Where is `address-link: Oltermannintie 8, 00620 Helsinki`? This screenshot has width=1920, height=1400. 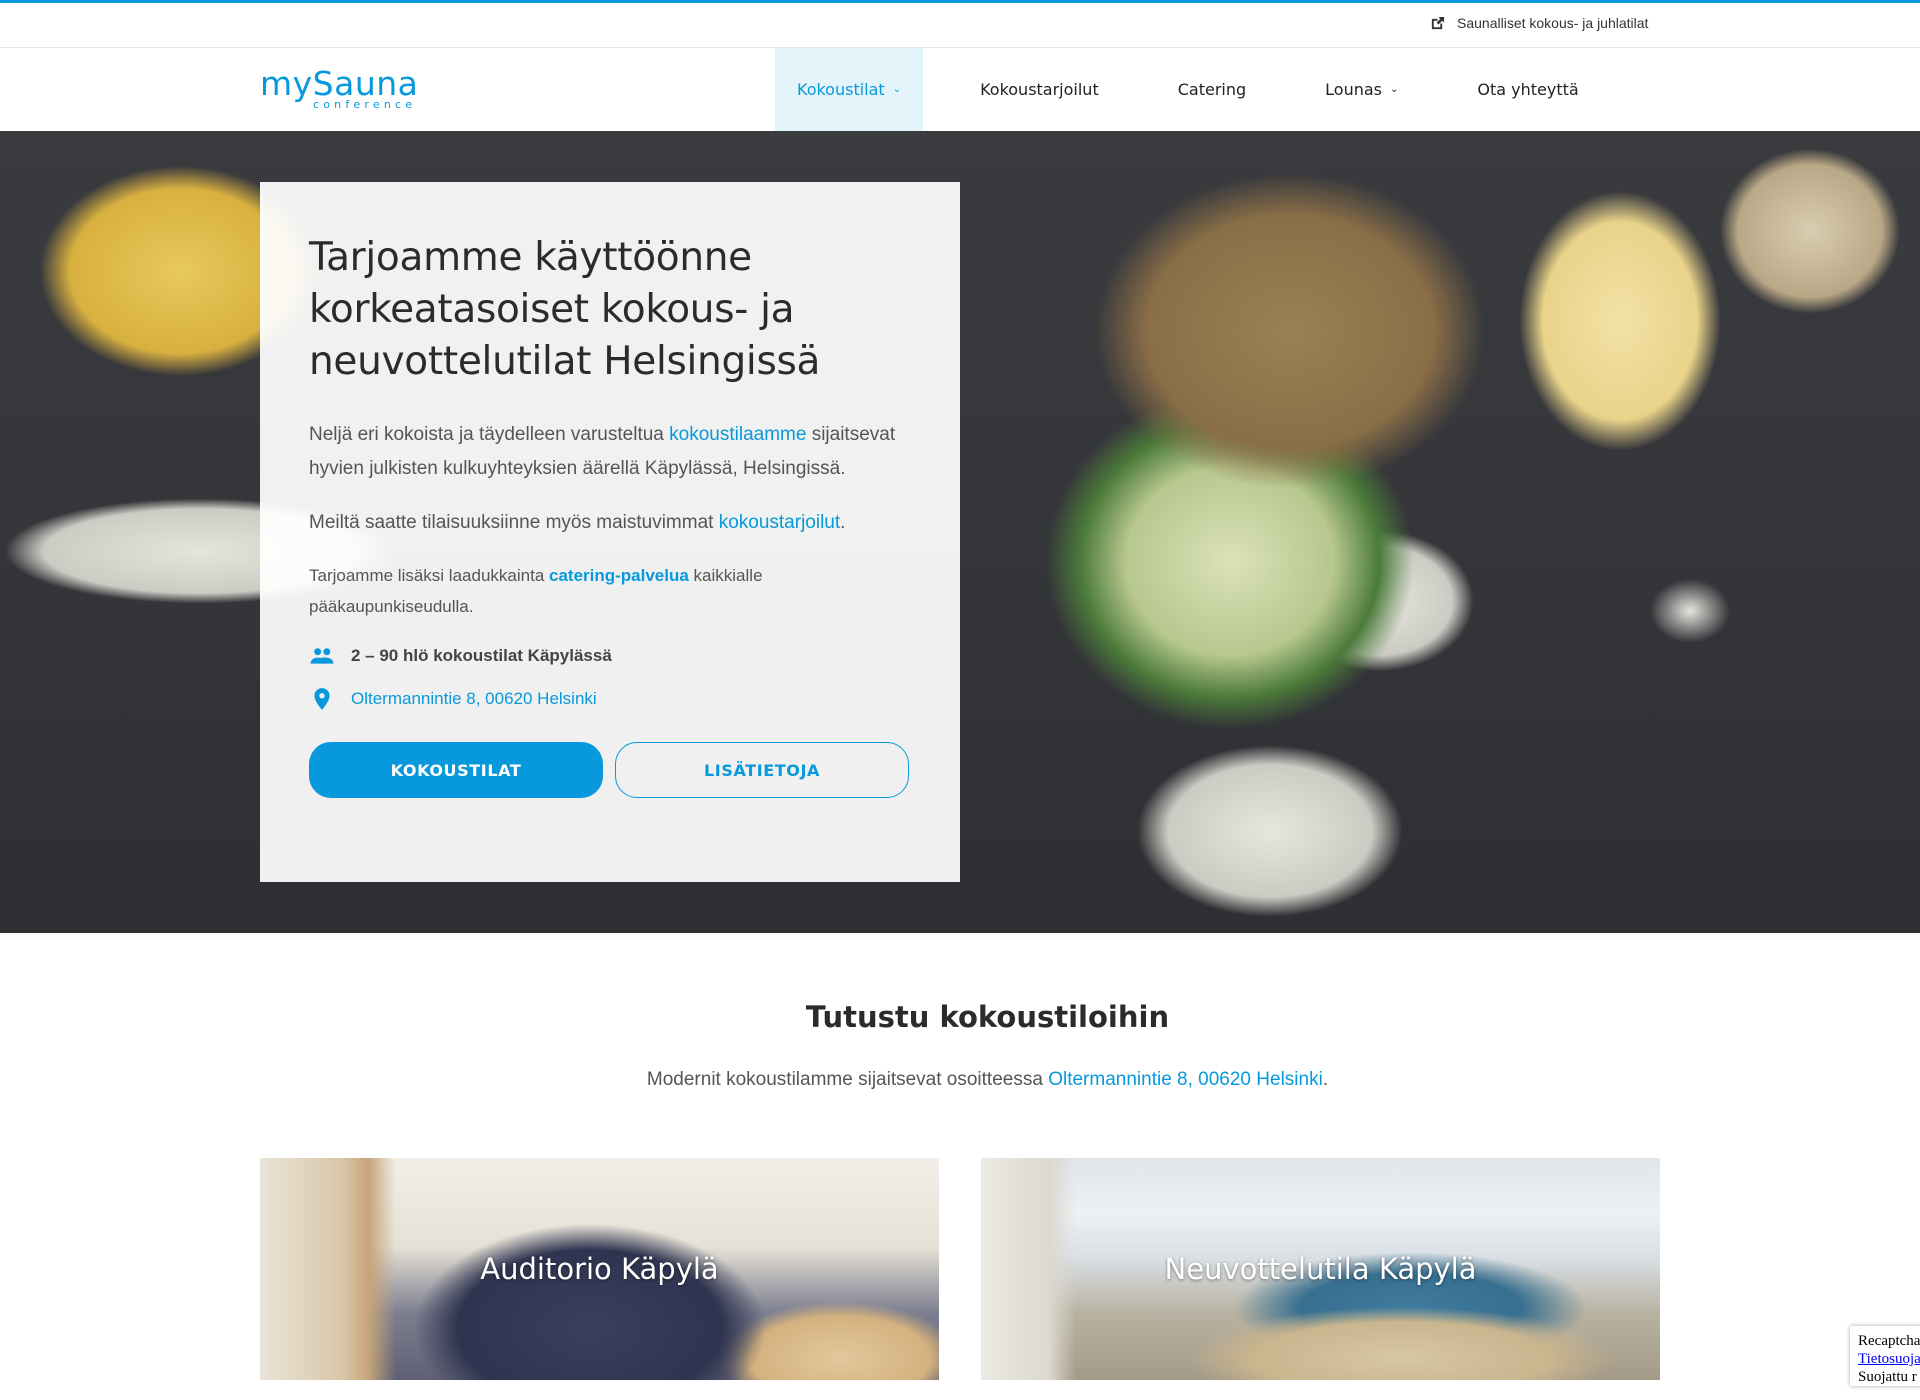
address-link: Oltermannintie 8, 00620 Helsinki is located at coordinates (474, 699).